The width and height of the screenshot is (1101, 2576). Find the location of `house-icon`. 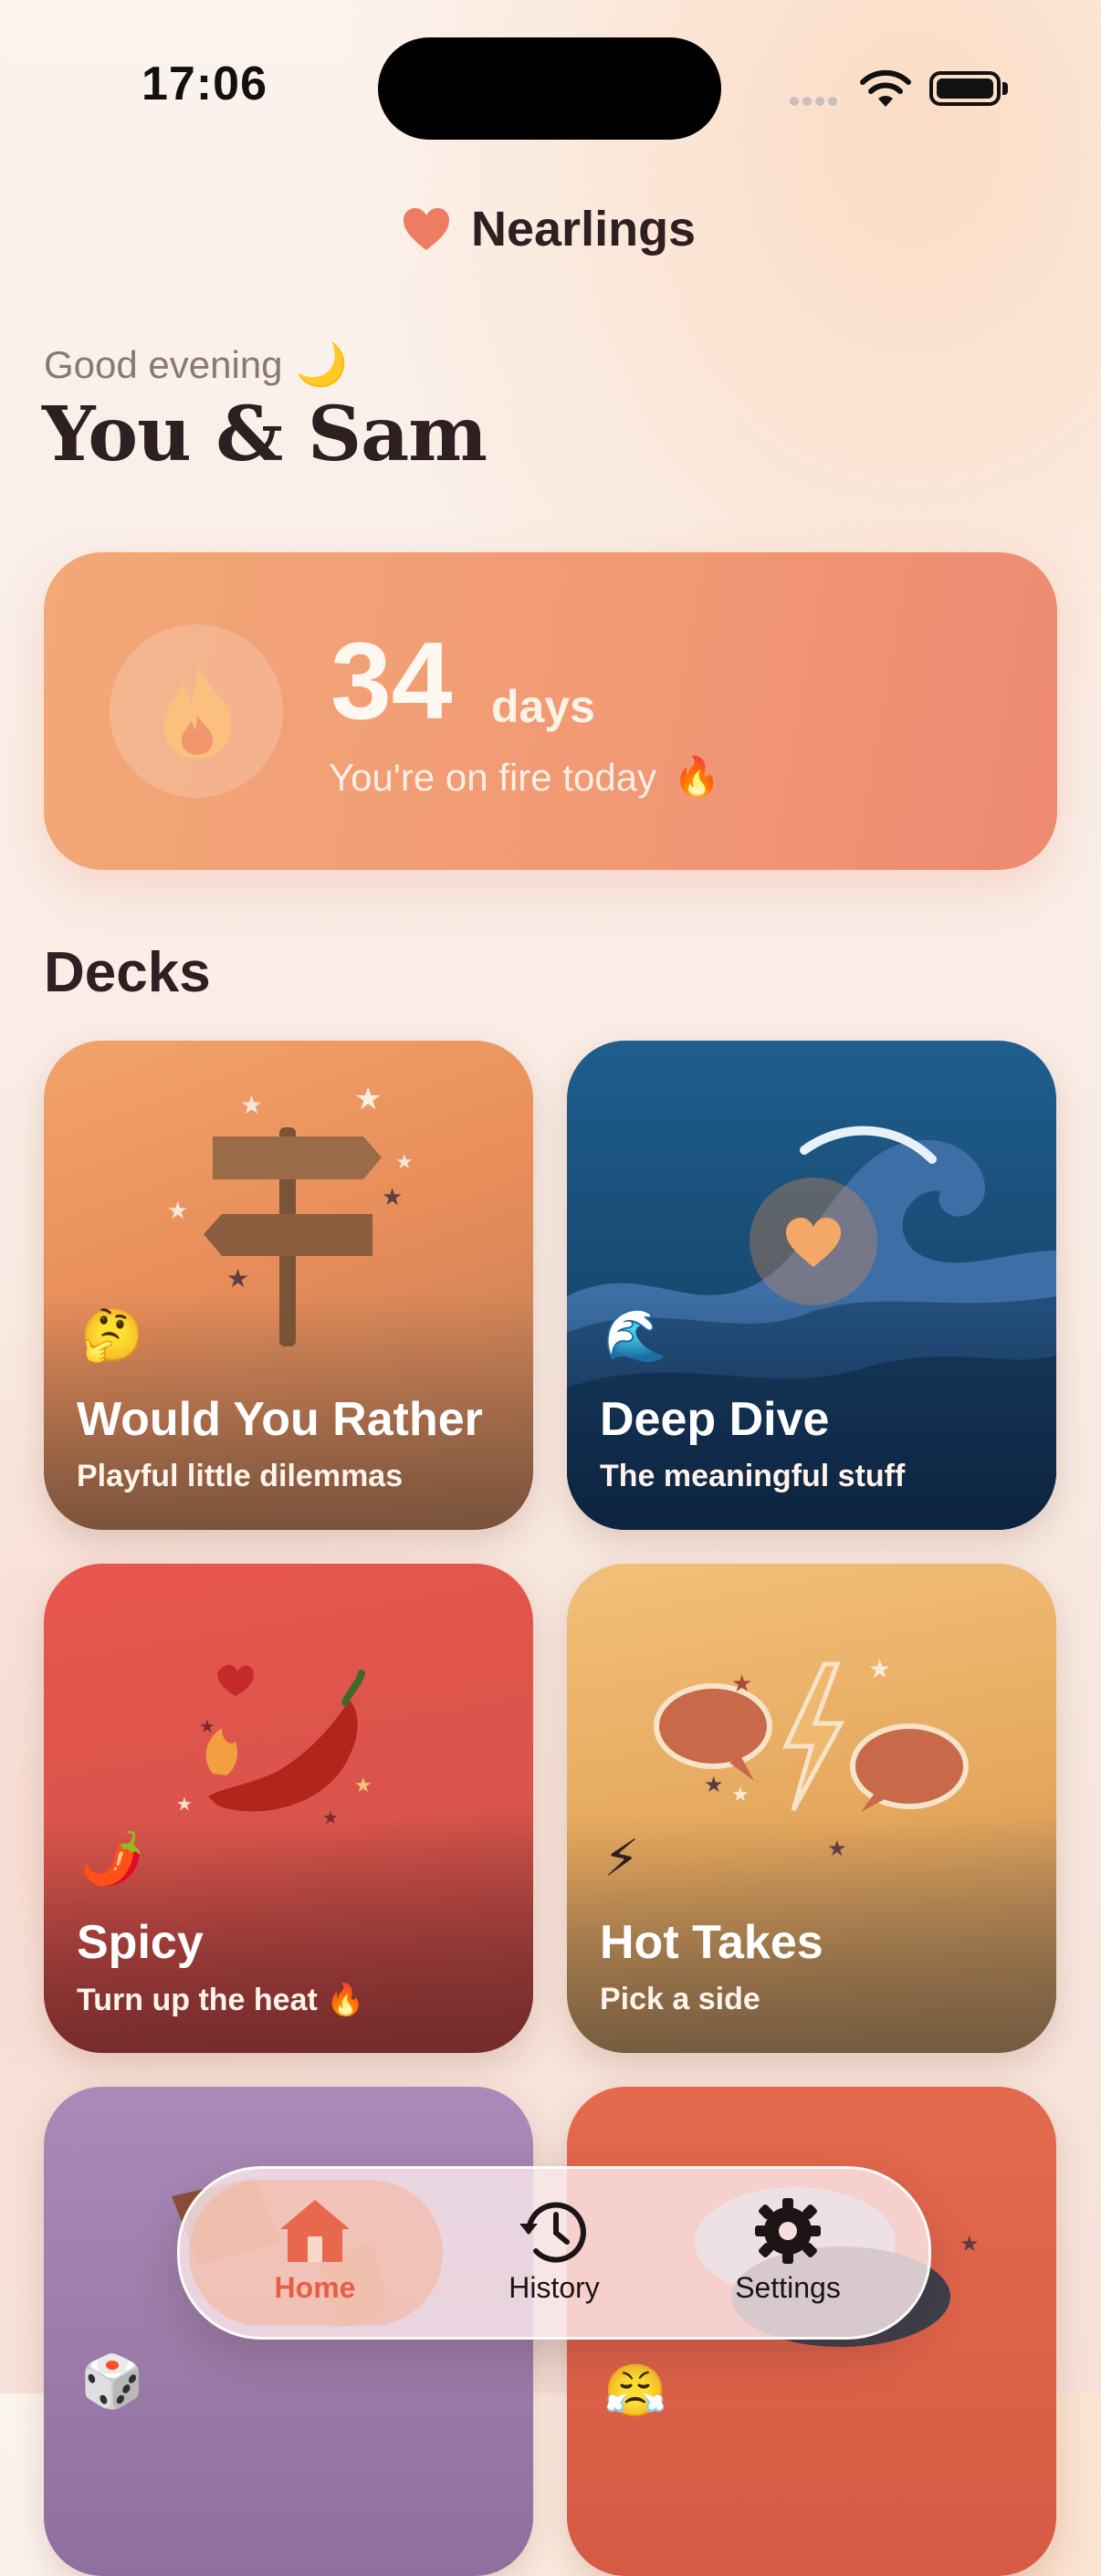

house-icon is located at coordinates (315, 2231).